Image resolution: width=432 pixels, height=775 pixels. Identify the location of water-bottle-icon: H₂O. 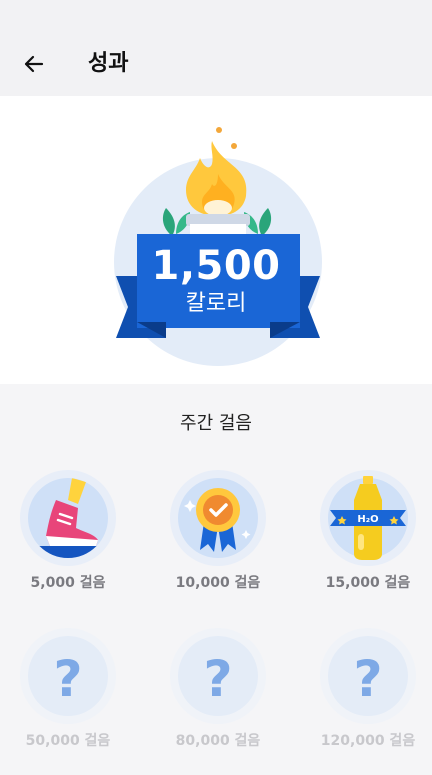
(368, 518).